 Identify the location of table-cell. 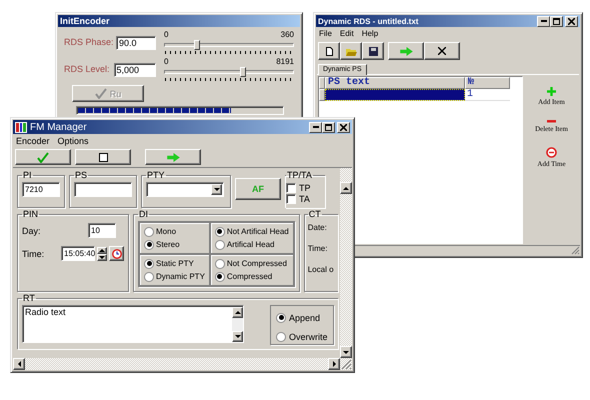
(395, 95).